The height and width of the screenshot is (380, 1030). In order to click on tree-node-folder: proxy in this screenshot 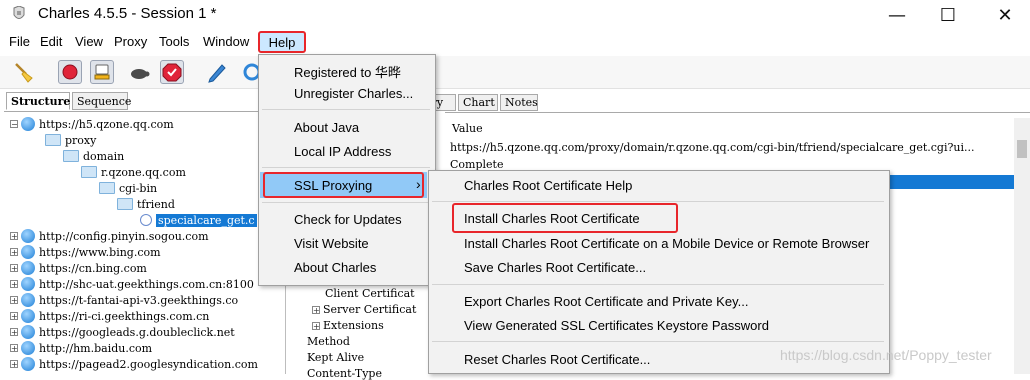, I will do `click(70, 140)`.